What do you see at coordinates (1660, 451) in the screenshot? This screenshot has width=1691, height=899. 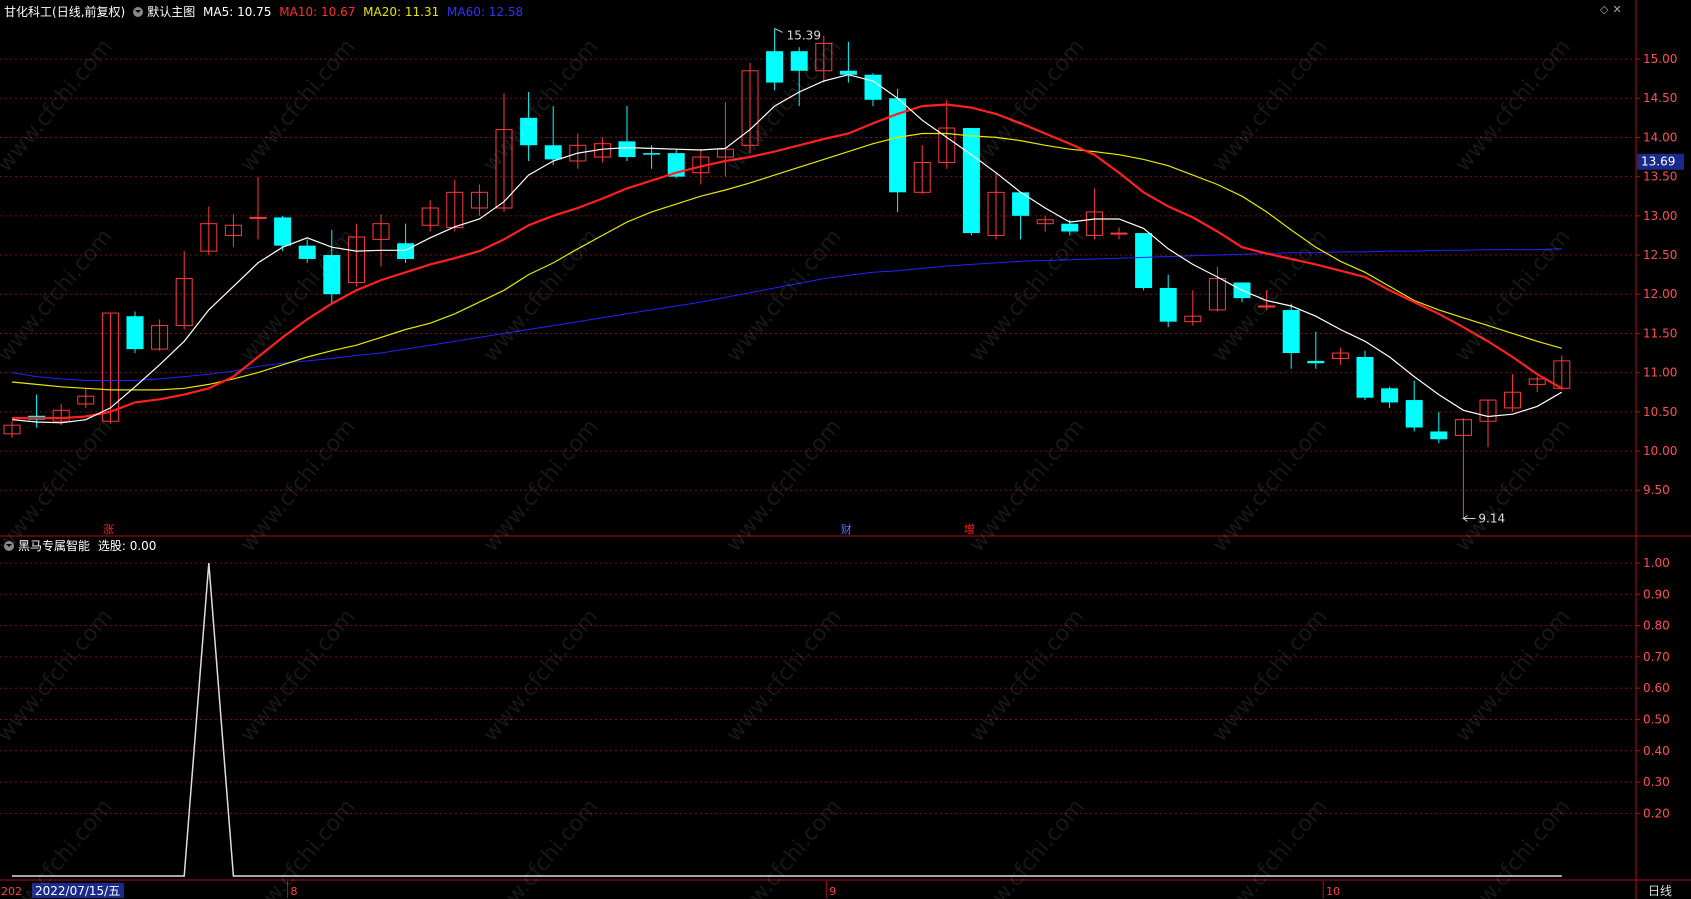 I see `price-tick-label: 10.00` at bounding box center [1660, 451].